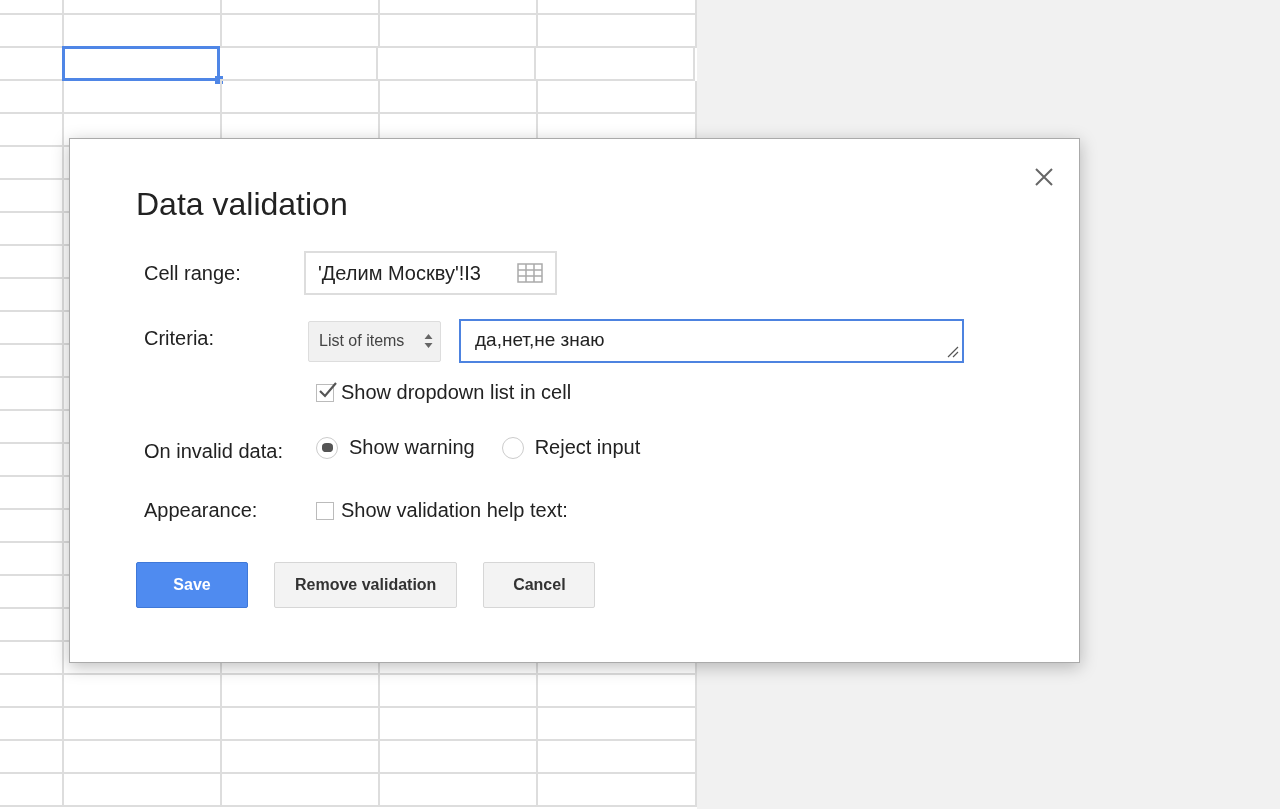 The image size is (1280, 809). Describe the element at coordinates (953, 352) in the screenshot. I see `resize-handle-icon` at that location.